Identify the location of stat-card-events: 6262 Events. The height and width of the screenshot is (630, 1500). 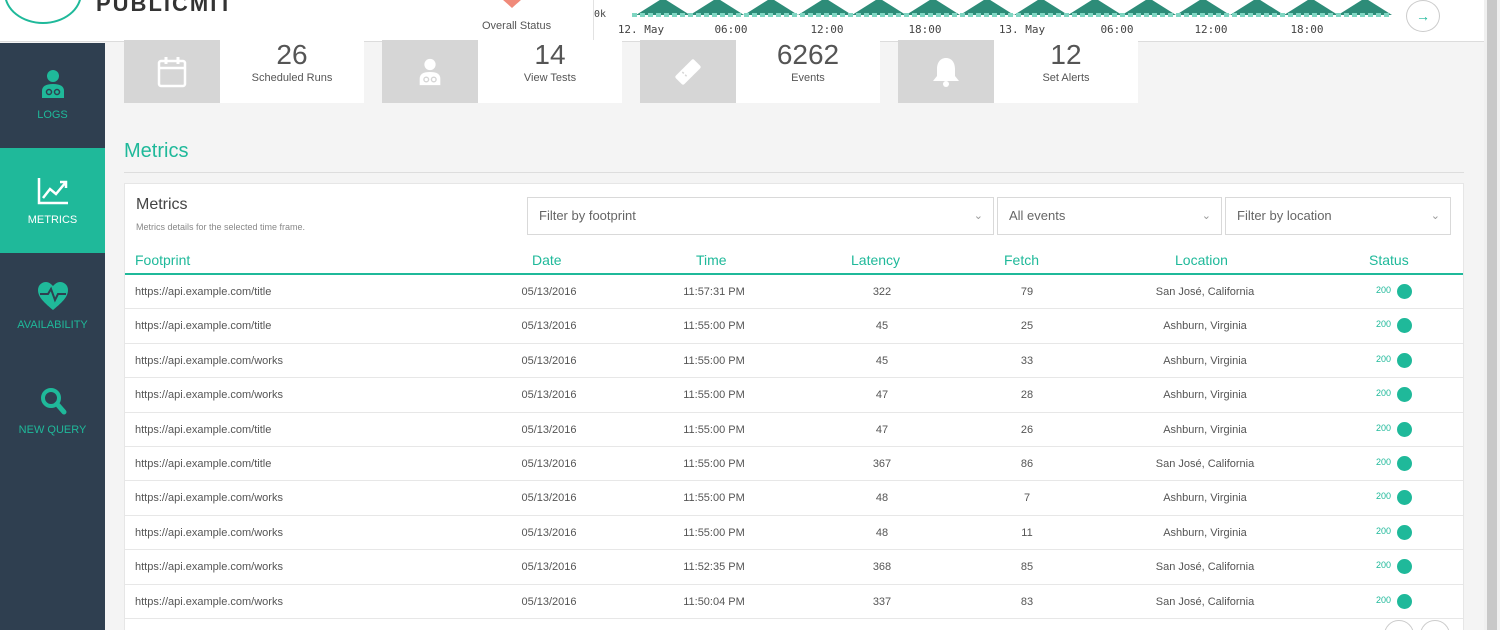
(760, 71).